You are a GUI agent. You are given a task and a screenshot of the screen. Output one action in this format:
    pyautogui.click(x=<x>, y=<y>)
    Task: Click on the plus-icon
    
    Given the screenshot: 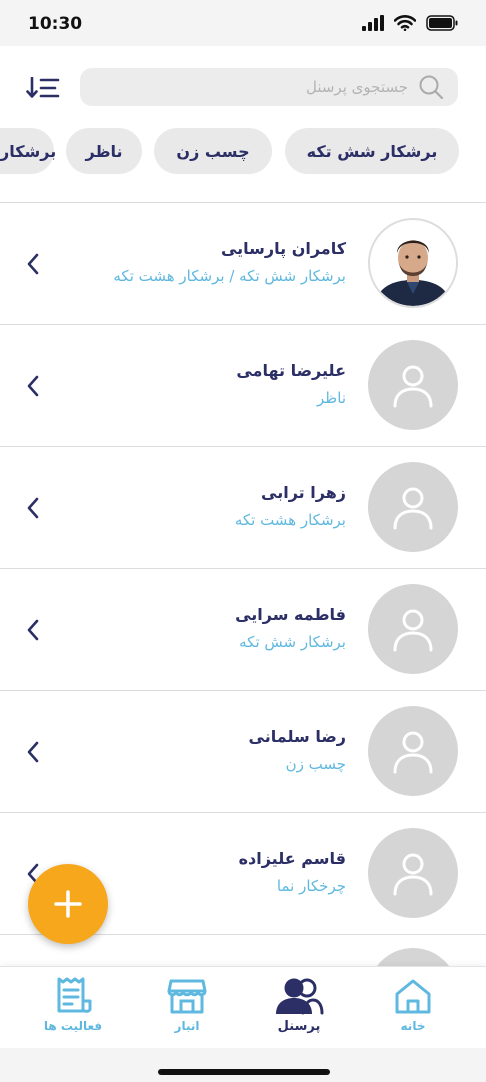 What is the action you would take?
    pyautogui.click(x=68, y=904)
    